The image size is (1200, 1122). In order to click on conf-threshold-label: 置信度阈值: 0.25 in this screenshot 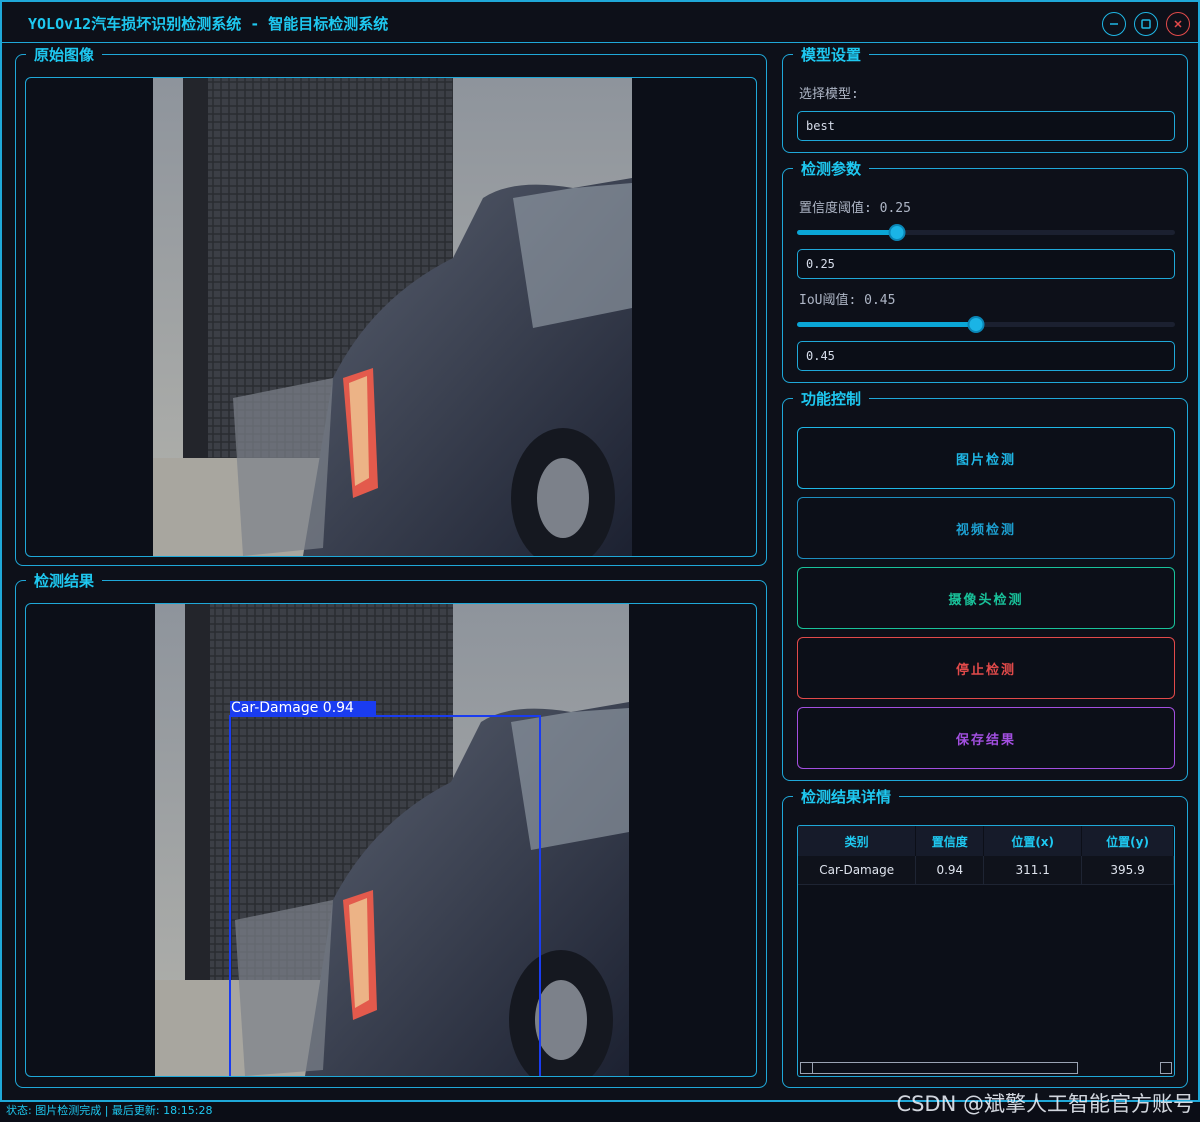, I will do `click(855, 208)`.